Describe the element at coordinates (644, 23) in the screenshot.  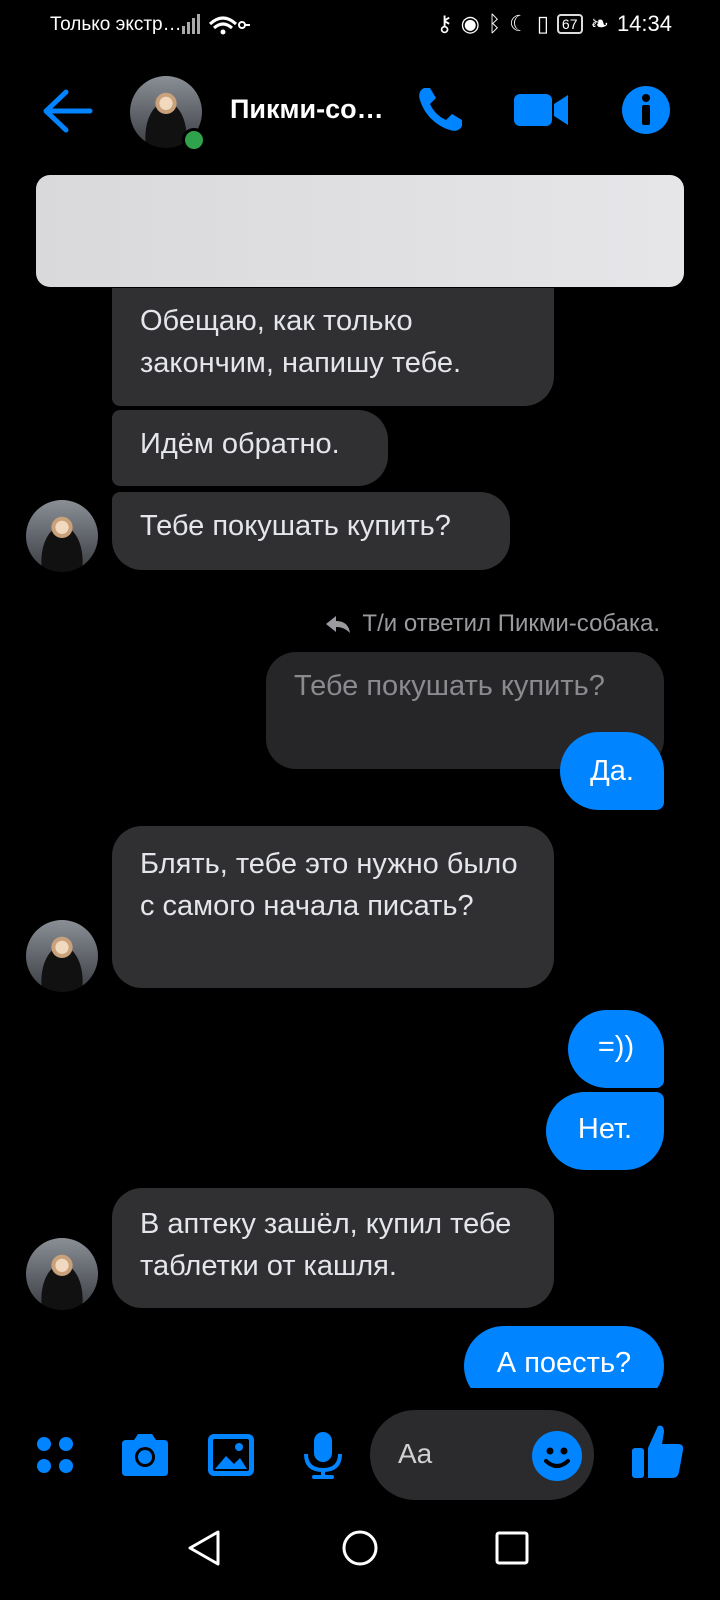
I see `clock: 14:34` at that location.